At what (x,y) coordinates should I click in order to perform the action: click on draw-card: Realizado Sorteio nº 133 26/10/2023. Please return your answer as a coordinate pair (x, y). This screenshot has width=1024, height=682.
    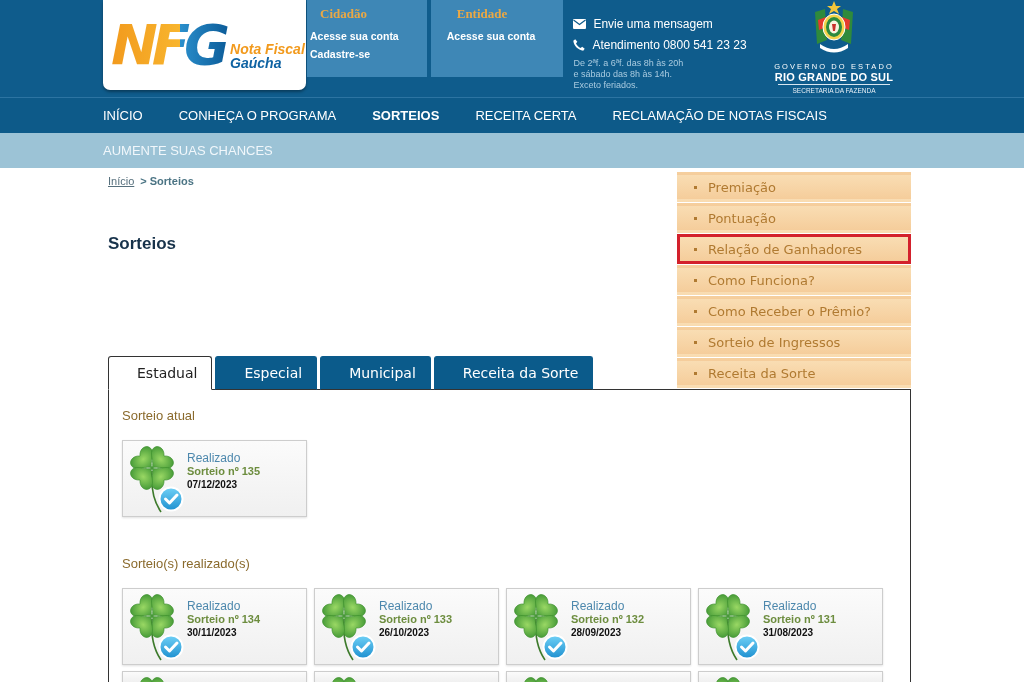
    Looking at the image, I should click on (406, 626).